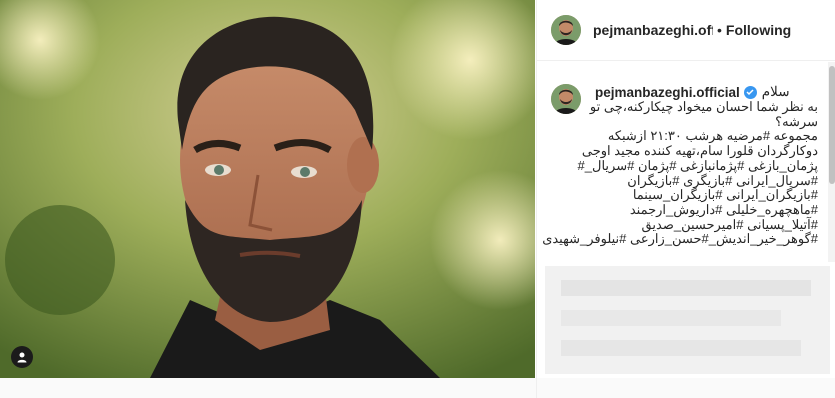 The height and width of the screenshot is (398, 835). What do you see at coordinates (703, 210) in the screenshot?
I see `caption-line: #ماهچهره_خلیلی #داریوش_ارجمند` at bounding box center [703, 210].